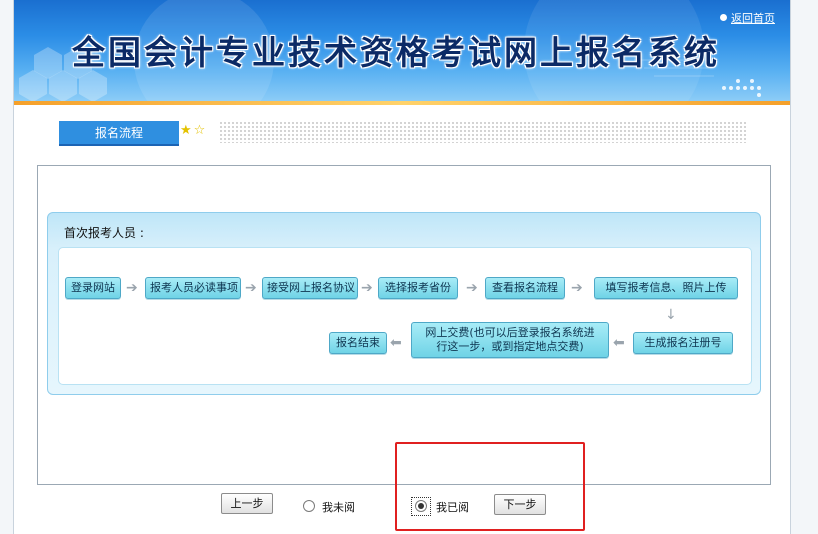  Describe the element at coordinates (402, 103) in the screenshot. I see `banner-strip` at that location.